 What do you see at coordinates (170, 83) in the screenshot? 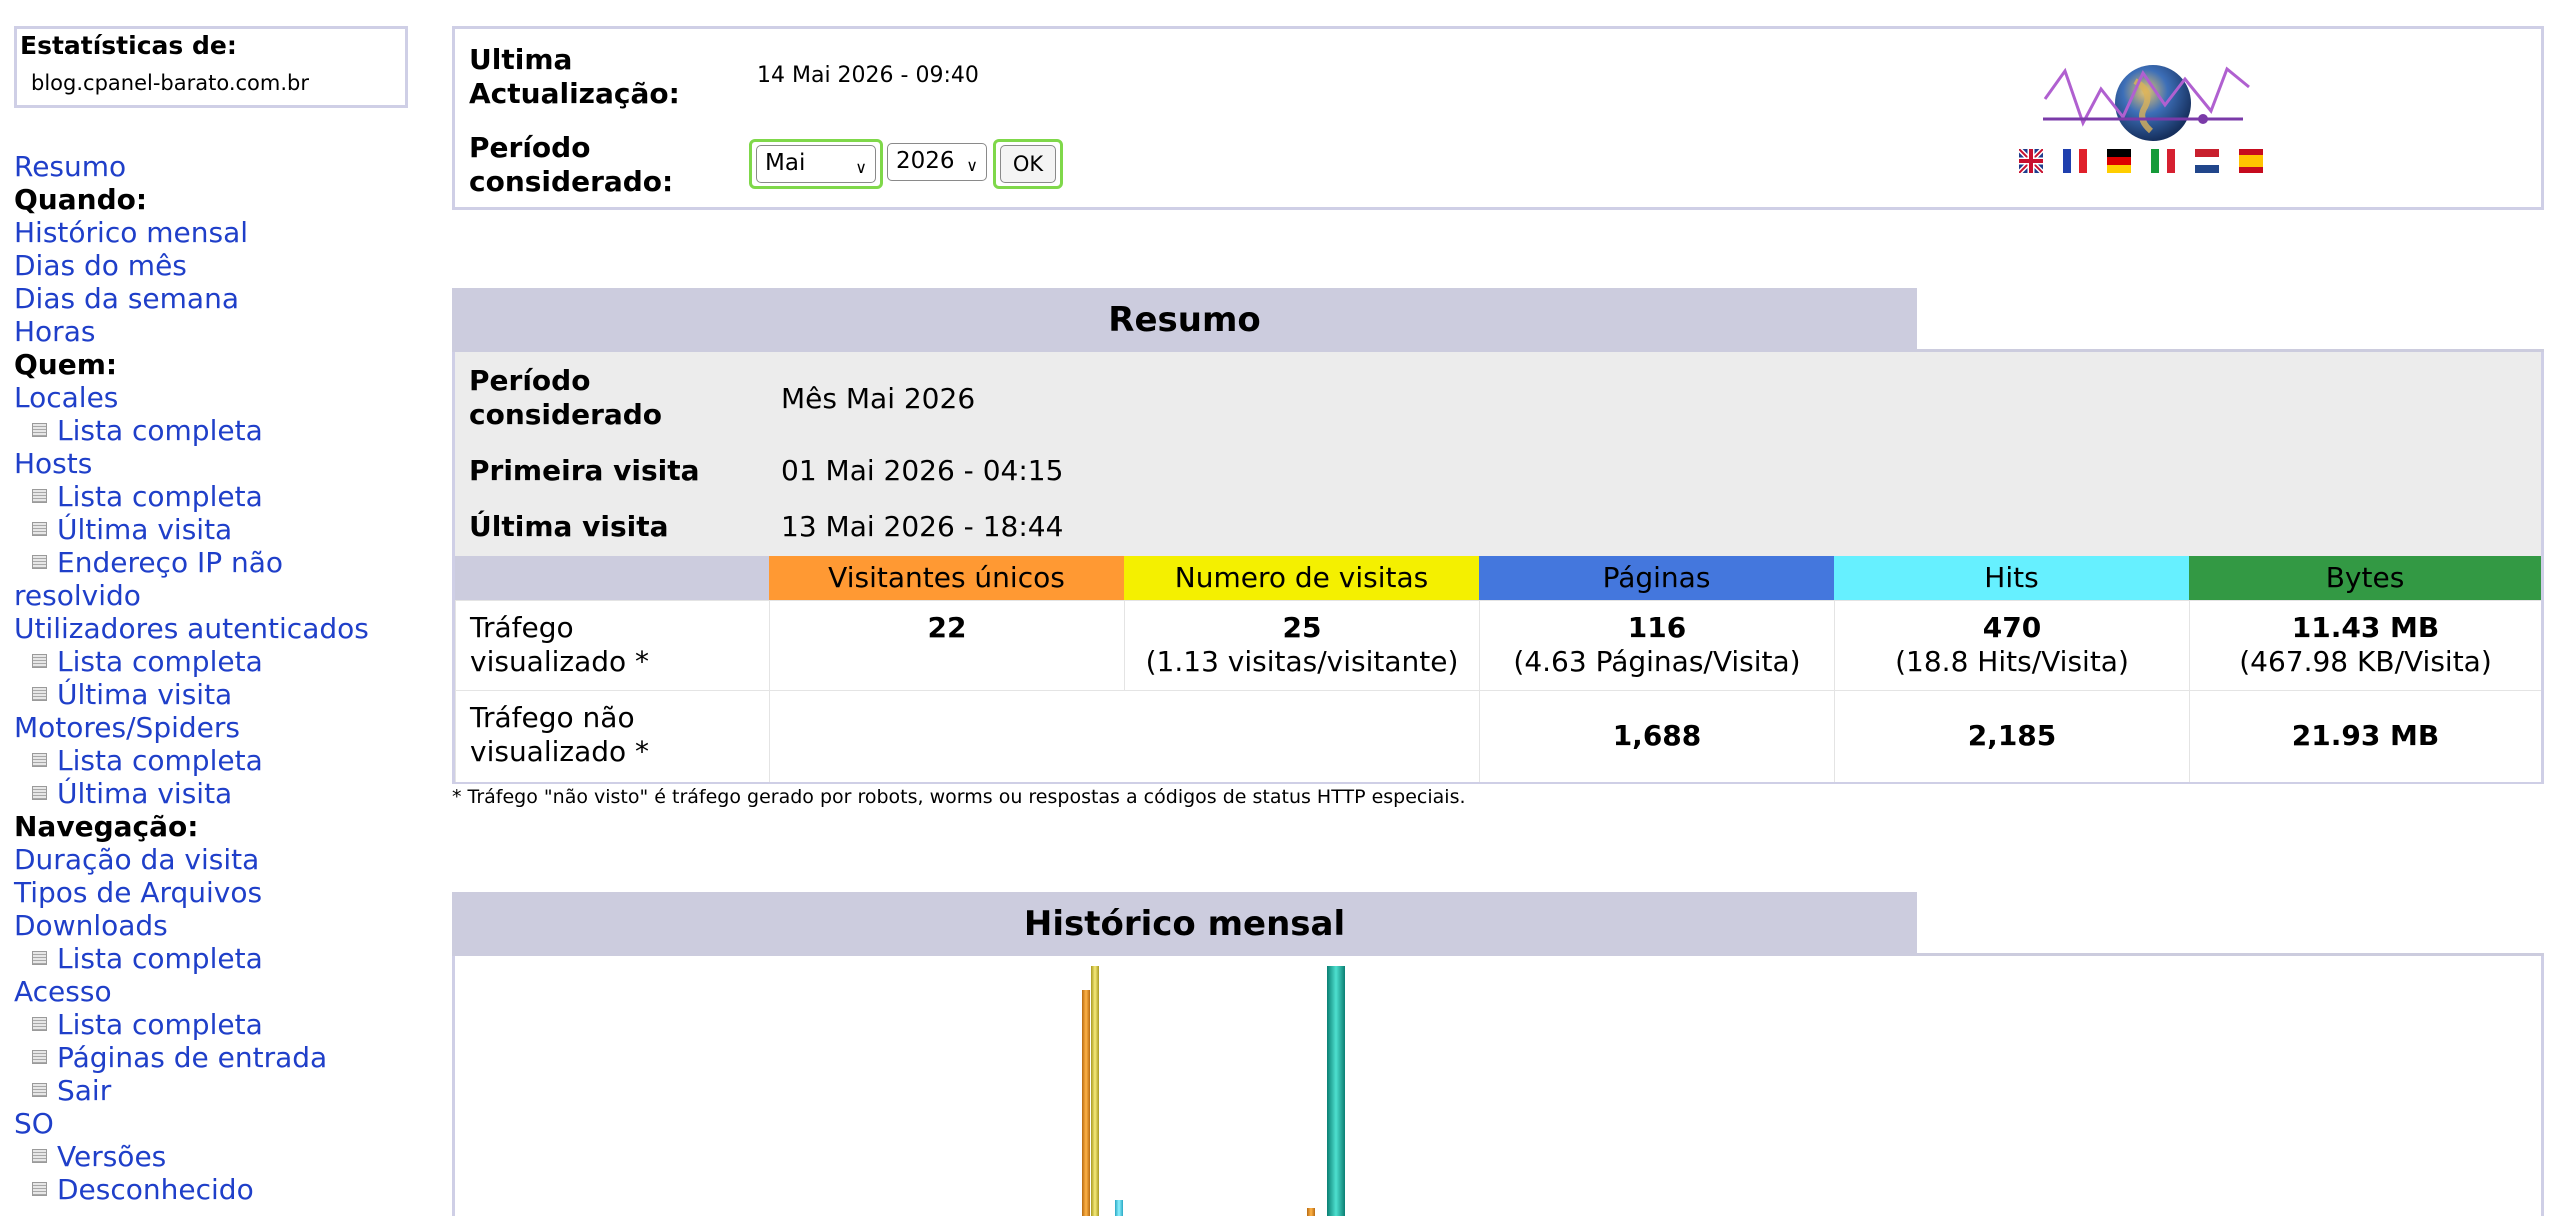
I see `stats-domain: blog.cpanel-barato.com.br` at bounding box center [170, 83].